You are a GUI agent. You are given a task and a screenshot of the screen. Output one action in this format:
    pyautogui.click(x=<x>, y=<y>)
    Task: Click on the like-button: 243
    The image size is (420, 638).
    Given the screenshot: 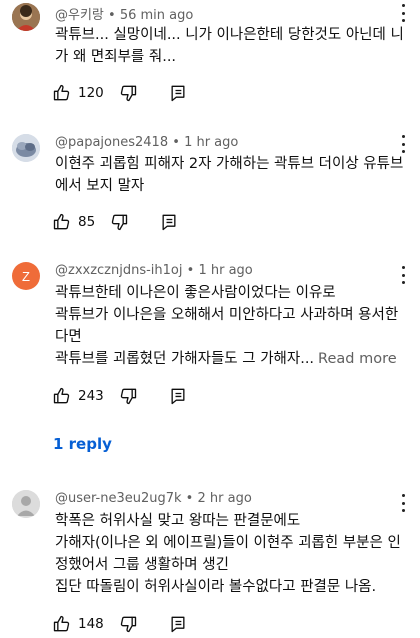 What is the action you would take?
    pyautogui.click(x=78, y=396)
    